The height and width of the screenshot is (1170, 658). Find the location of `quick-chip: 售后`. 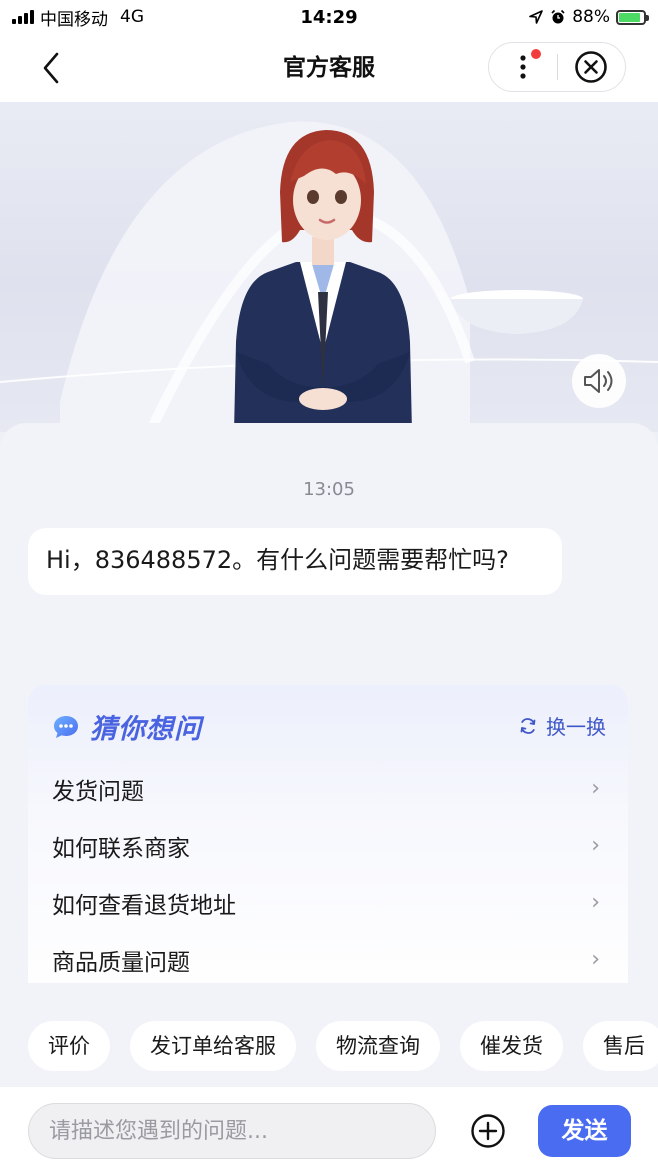

quick-chip: 售后 is located at coordinates (620, 1046).